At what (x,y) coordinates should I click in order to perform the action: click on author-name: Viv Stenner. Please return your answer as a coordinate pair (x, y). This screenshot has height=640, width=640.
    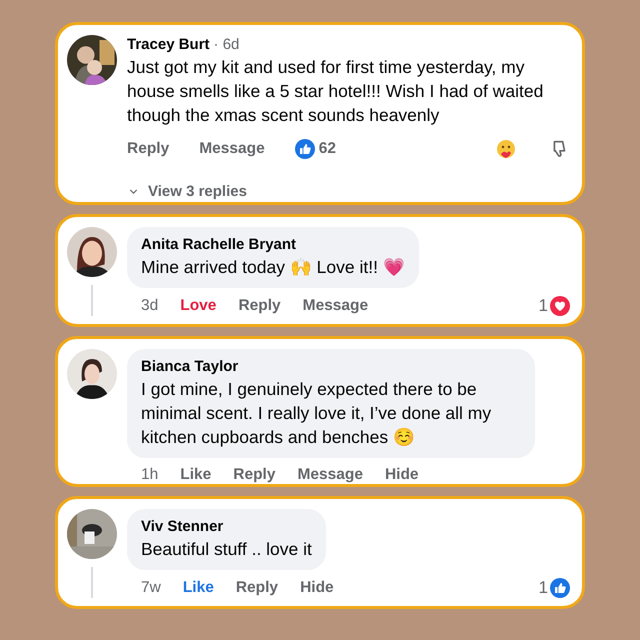
    Looking at the image, I should click on (182, 526).